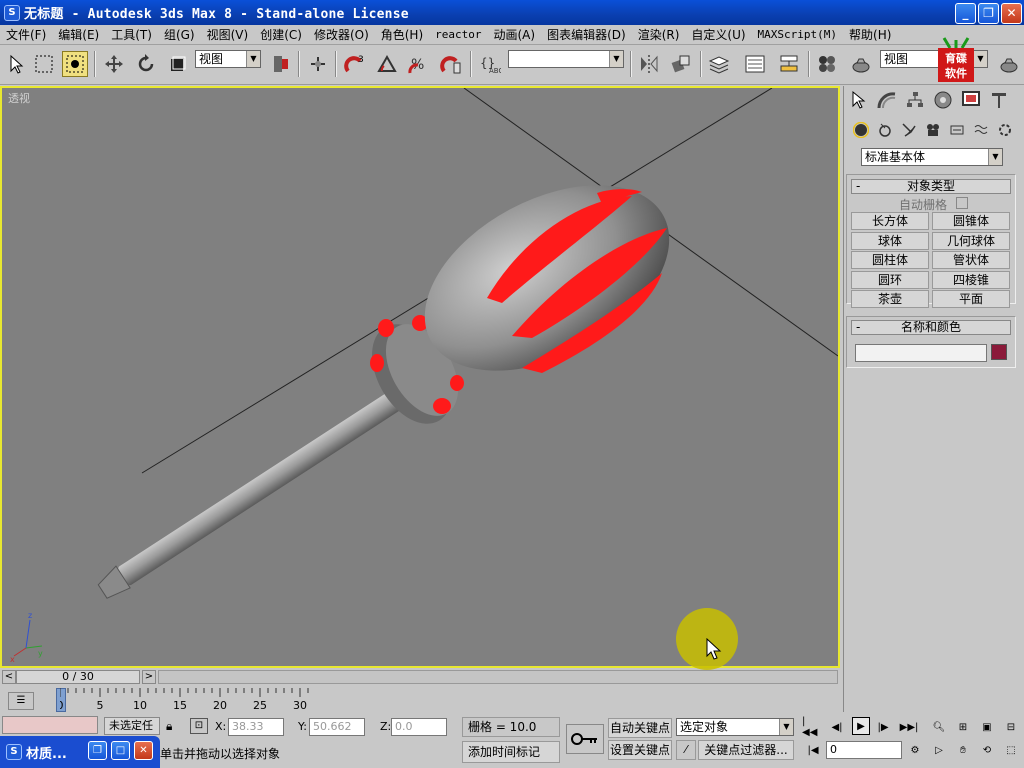  I want to click on display-tab-icon, so click(971, 100).